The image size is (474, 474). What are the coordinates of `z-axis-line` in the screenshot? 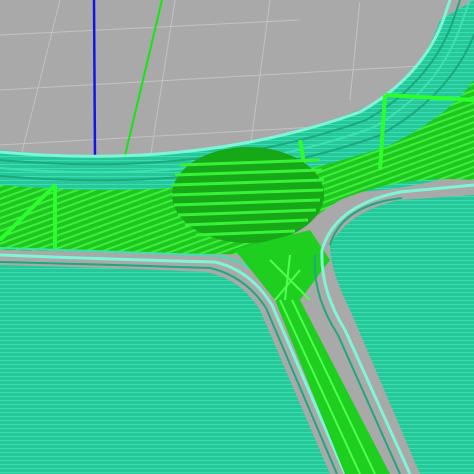 It's located at (94, 80).